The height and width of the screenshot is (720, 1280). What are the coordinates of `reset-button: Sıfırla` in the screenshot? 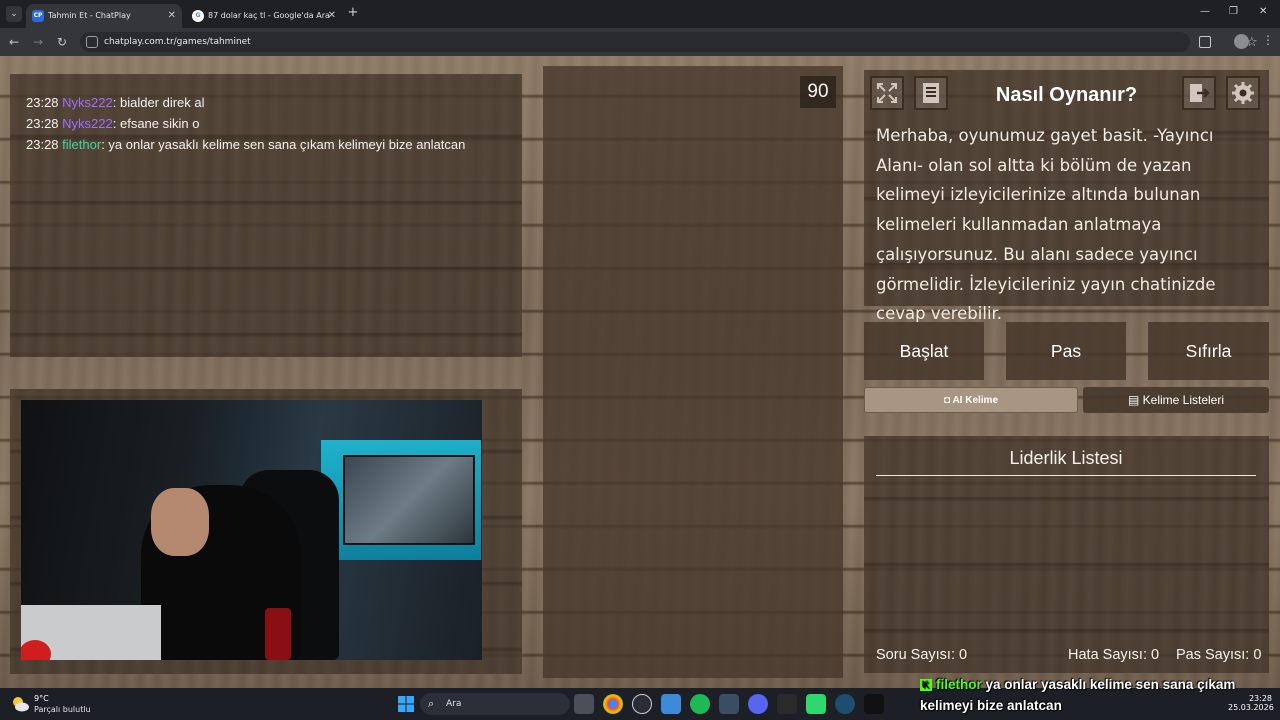 It's located at (1208, 351).